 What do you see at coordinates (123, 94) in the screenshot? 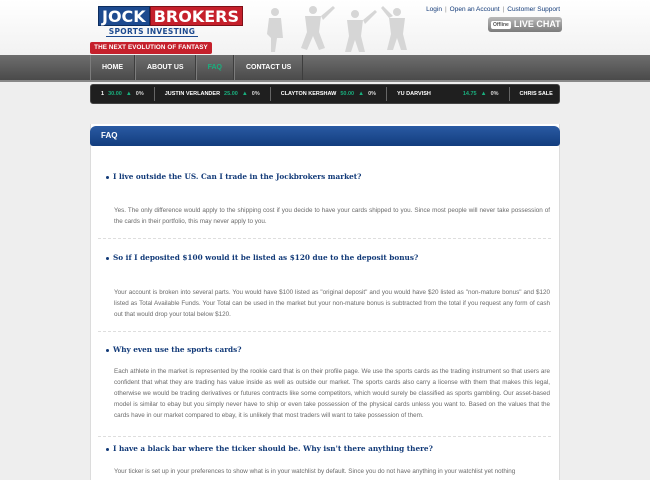
I see `ticker-item: 1 30.00 ▲ 0%` at bounding box center [123, 94].